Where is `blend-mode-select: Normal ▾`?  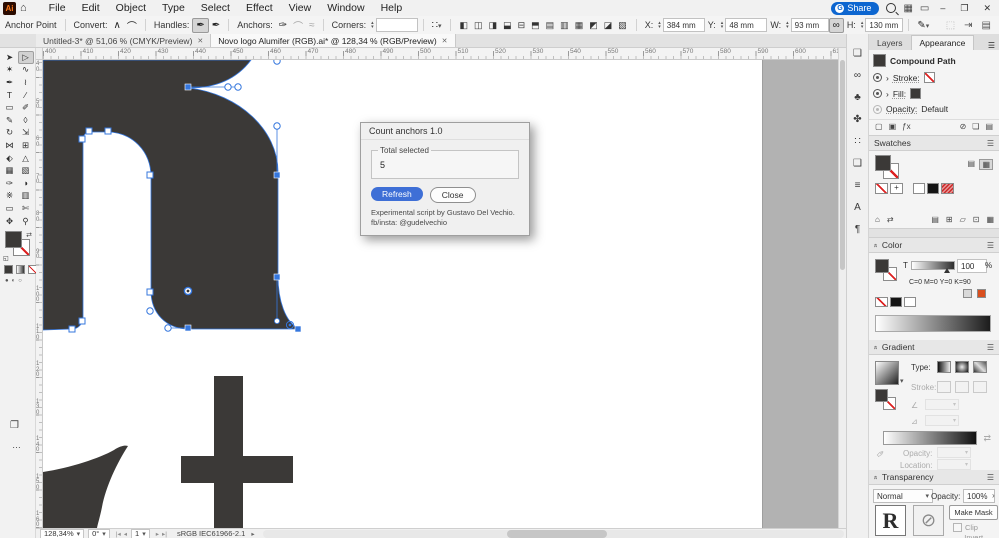
blend-mode-select: Normal ▾ is located at coordinates (903, 496).